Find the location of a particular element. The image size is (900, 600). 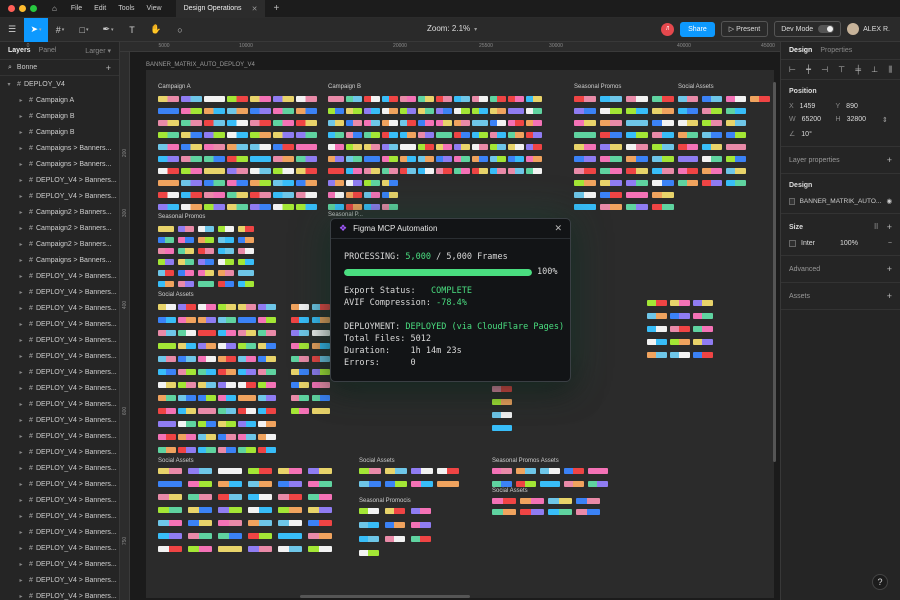

pen-tool-icon: ✒ ▾ is located at coordinates (108, 30).